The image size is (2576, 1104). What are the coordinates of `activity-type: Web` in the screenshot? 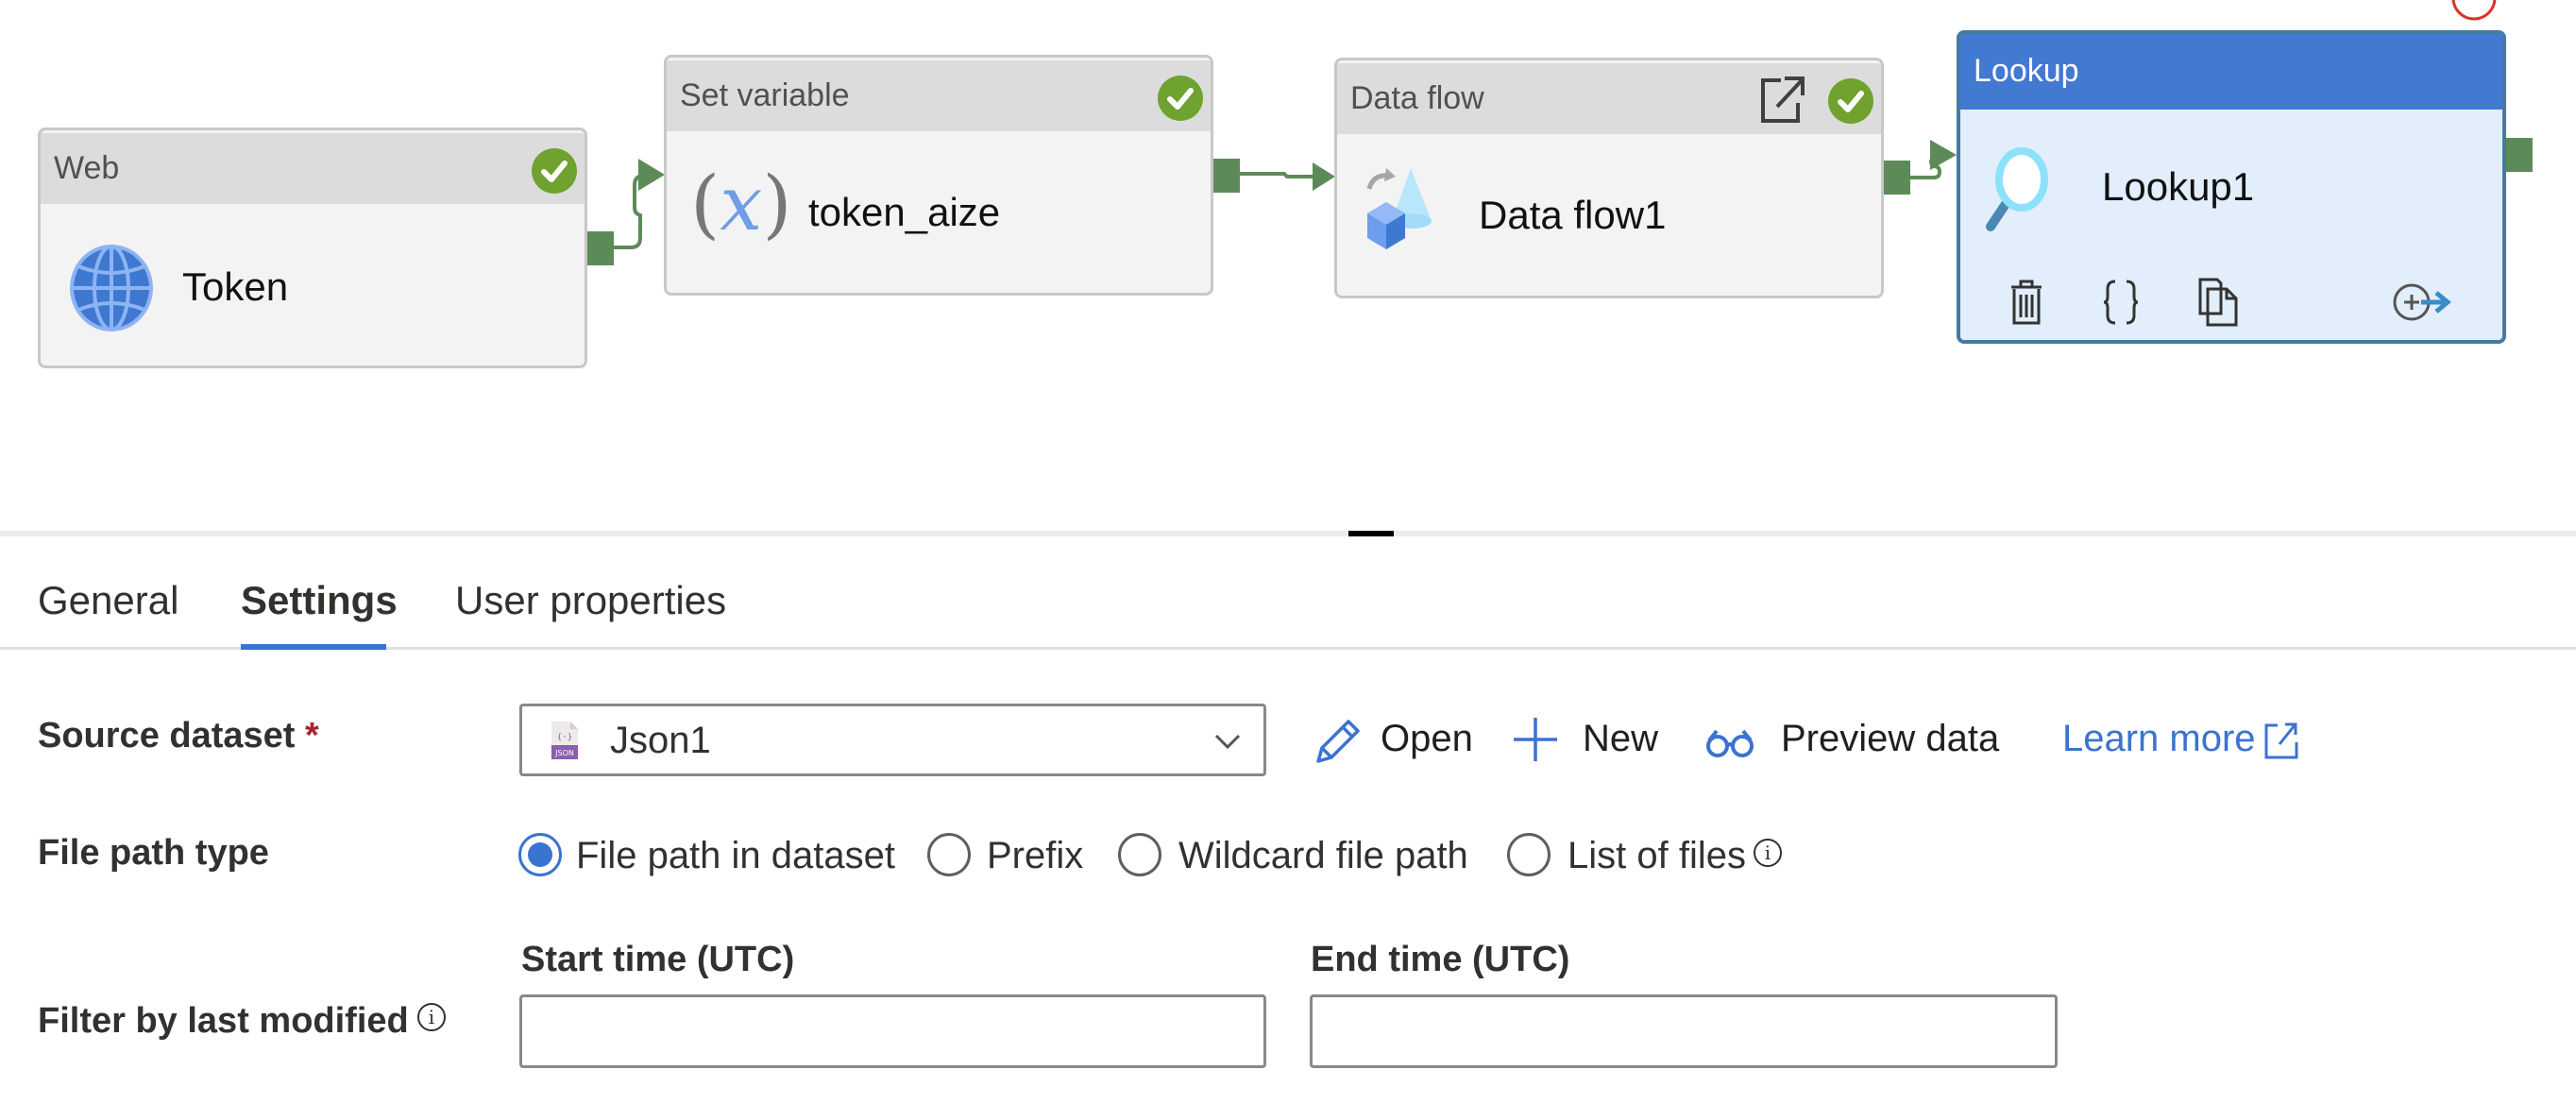 It's located at (87, 168).